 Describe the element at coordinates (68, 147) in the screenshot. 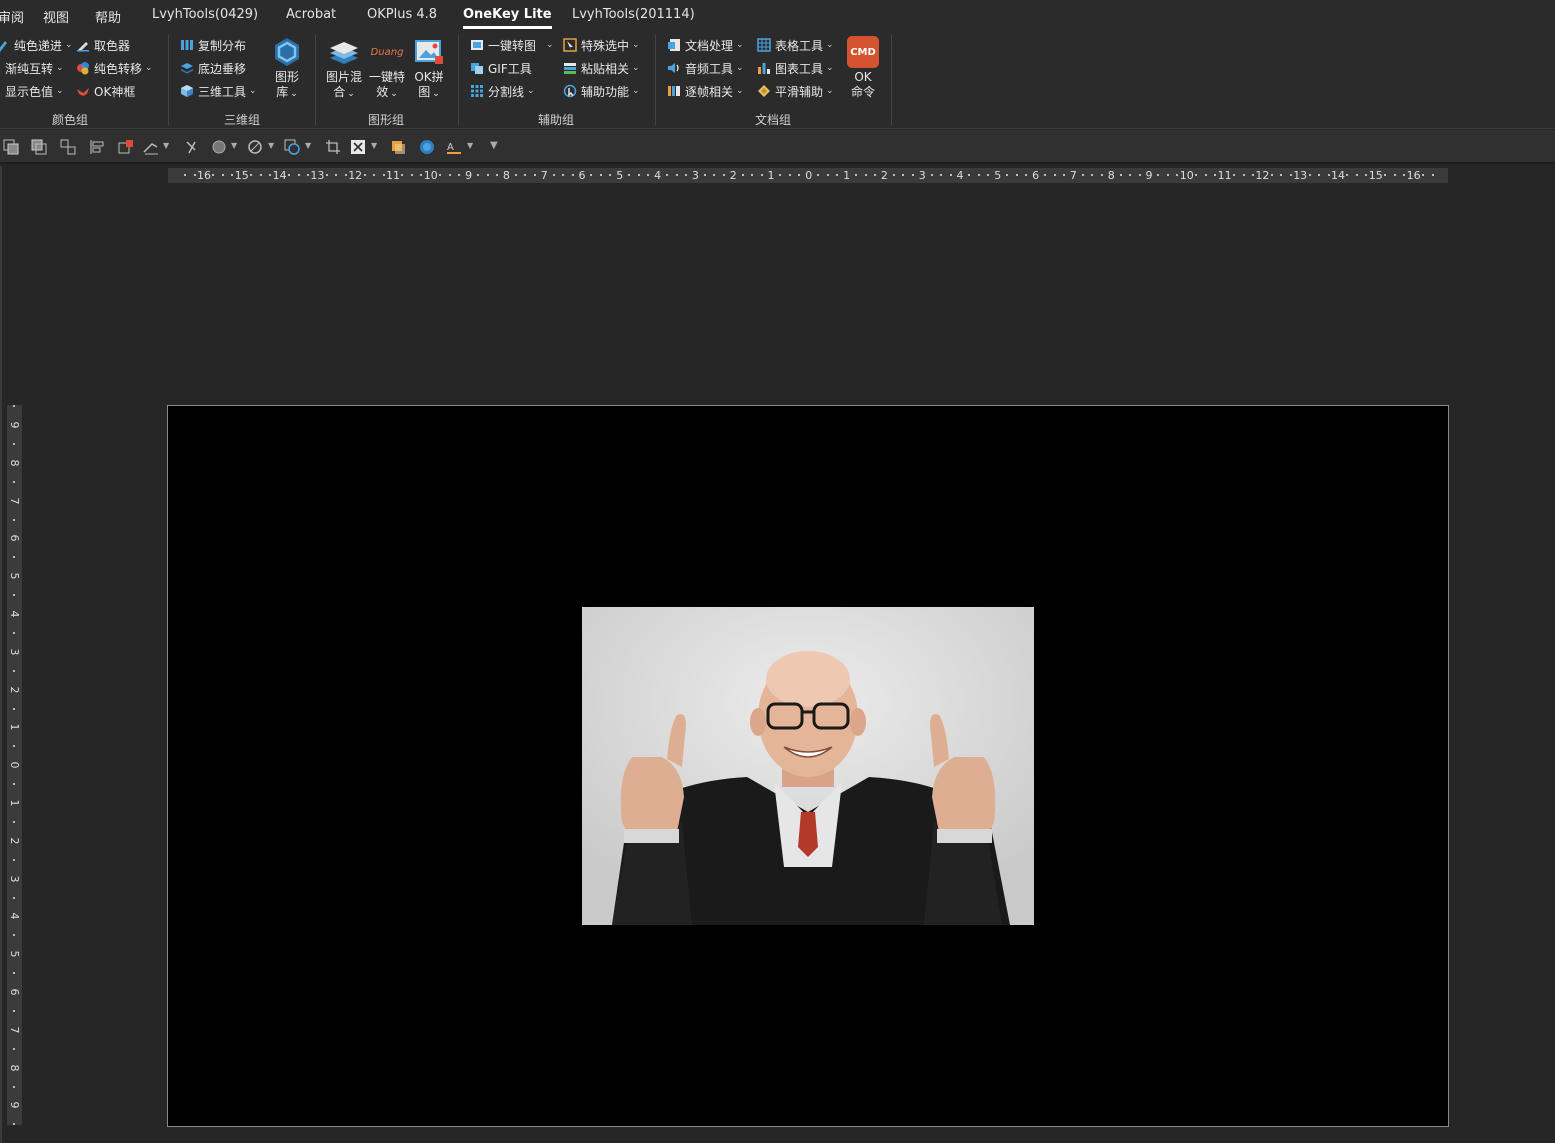

I see `group-icon` at that location.